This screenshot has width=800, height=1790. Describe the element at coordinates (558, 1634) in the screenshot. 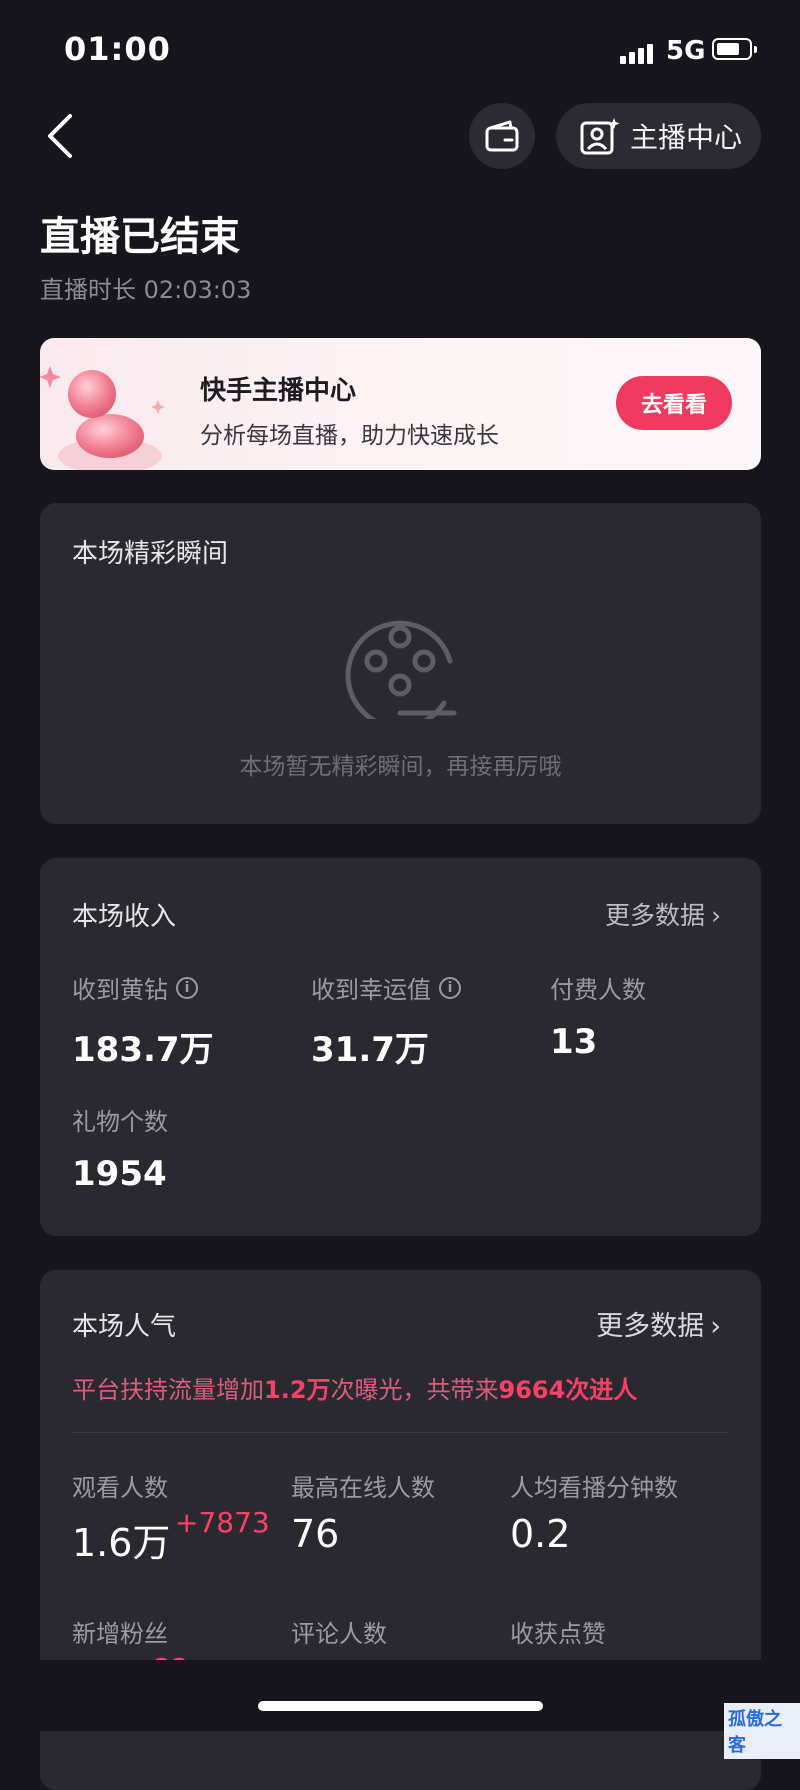

I see `stat-label-likes: 收获点赞` at that location.